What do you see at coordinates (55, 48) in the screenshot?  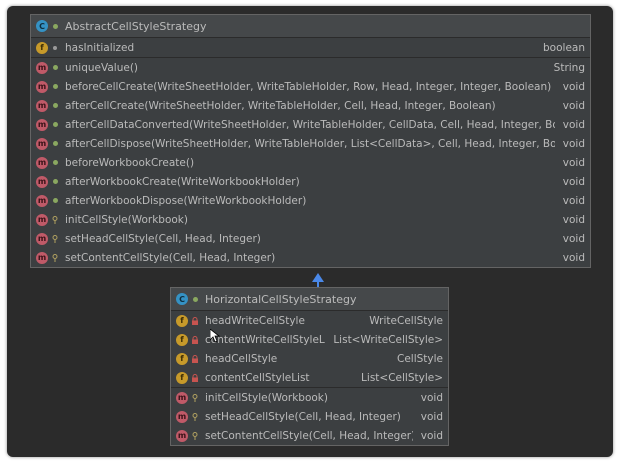 I see `package-visibility-icon` at bounding box center [55, 48].